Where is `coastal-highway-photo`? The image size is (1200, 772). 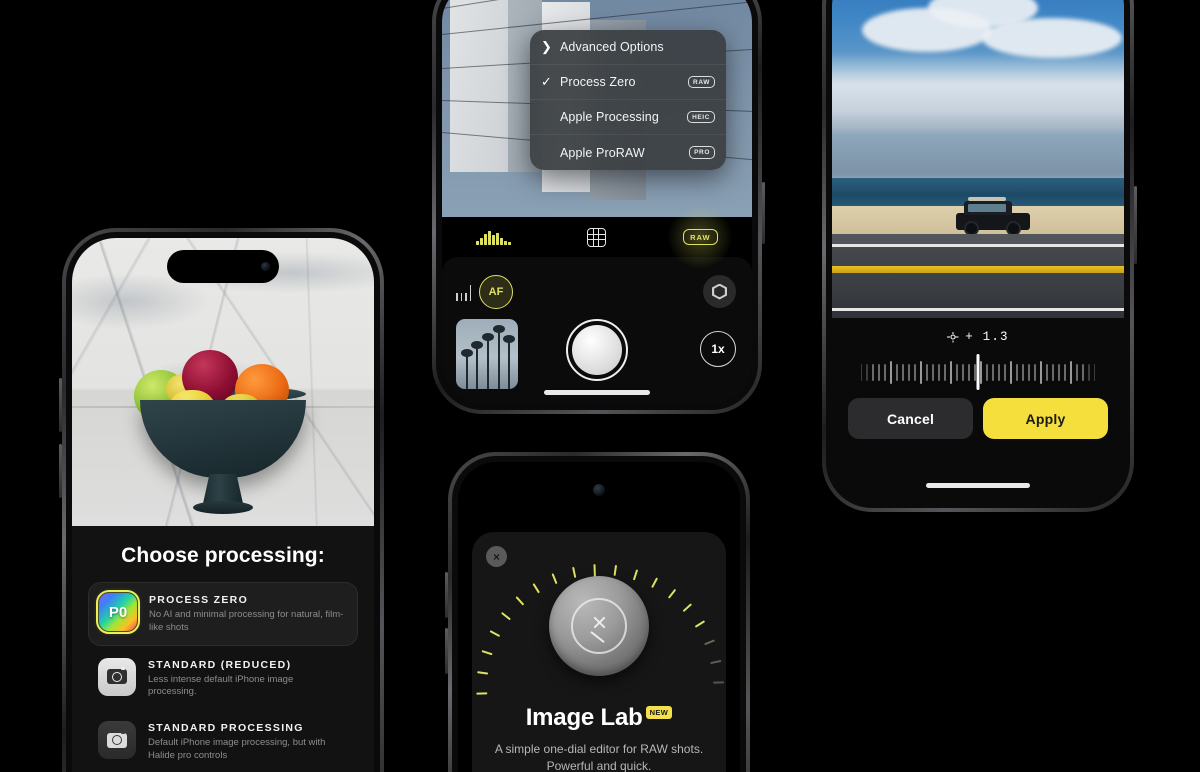
coastal-highway-photo is located at coordinates (978, 159).